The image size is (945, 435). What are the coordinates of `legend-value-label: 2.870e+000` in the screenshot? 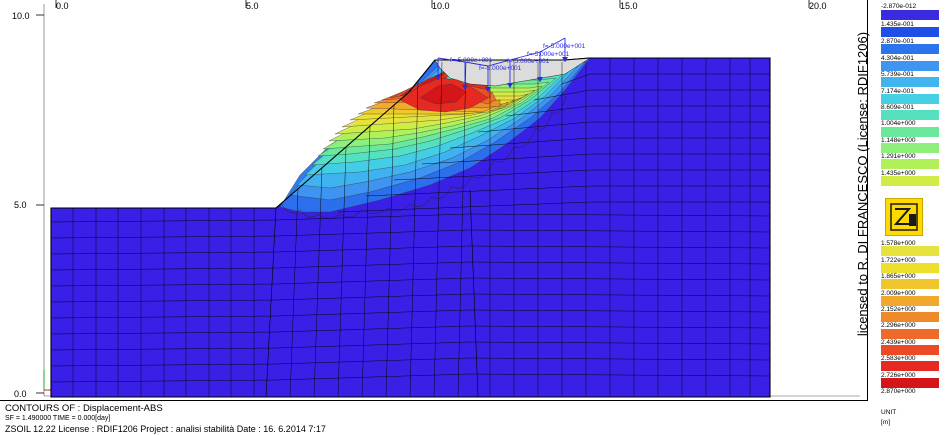 It's located at (898, 391).